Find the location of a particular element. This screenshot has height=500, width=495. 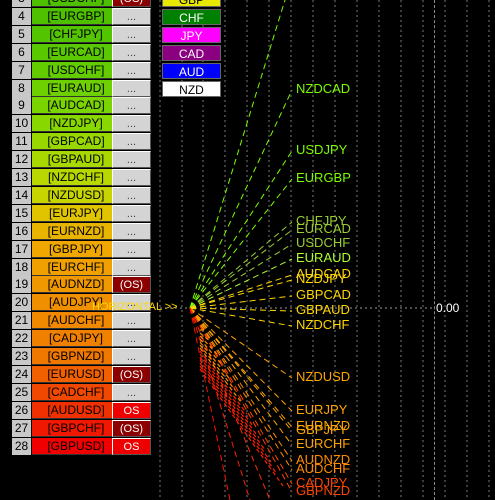

currency-legend-item: CAD is located at coordinates (191, 53).